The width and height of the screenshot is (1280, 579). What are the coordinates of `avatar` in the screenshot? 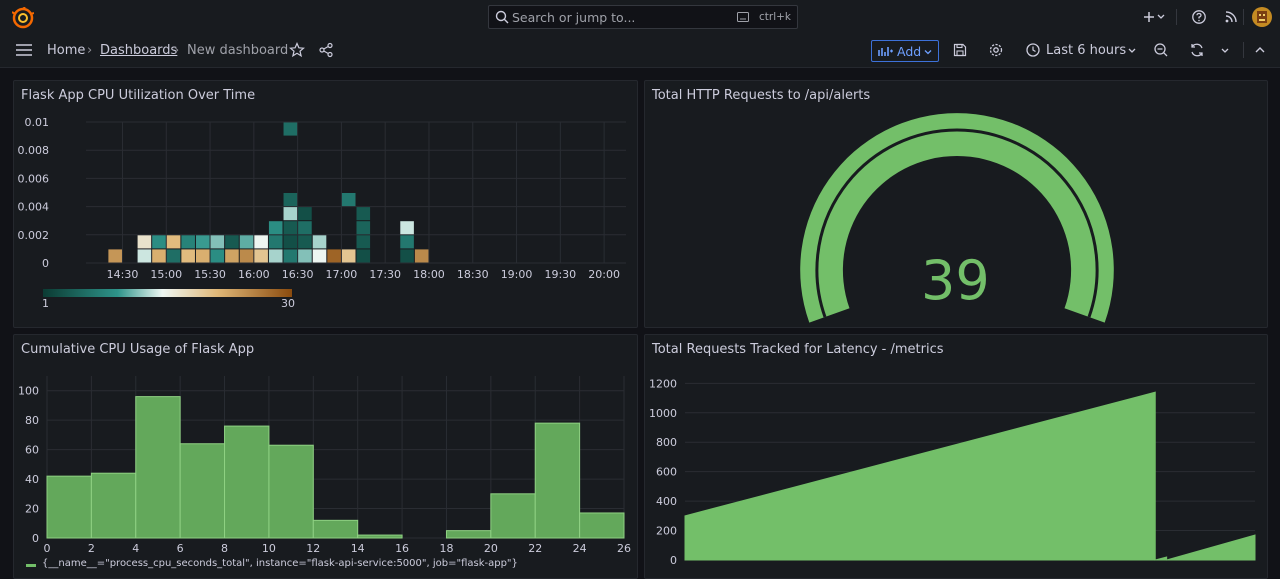 It's located at (1262, 17).